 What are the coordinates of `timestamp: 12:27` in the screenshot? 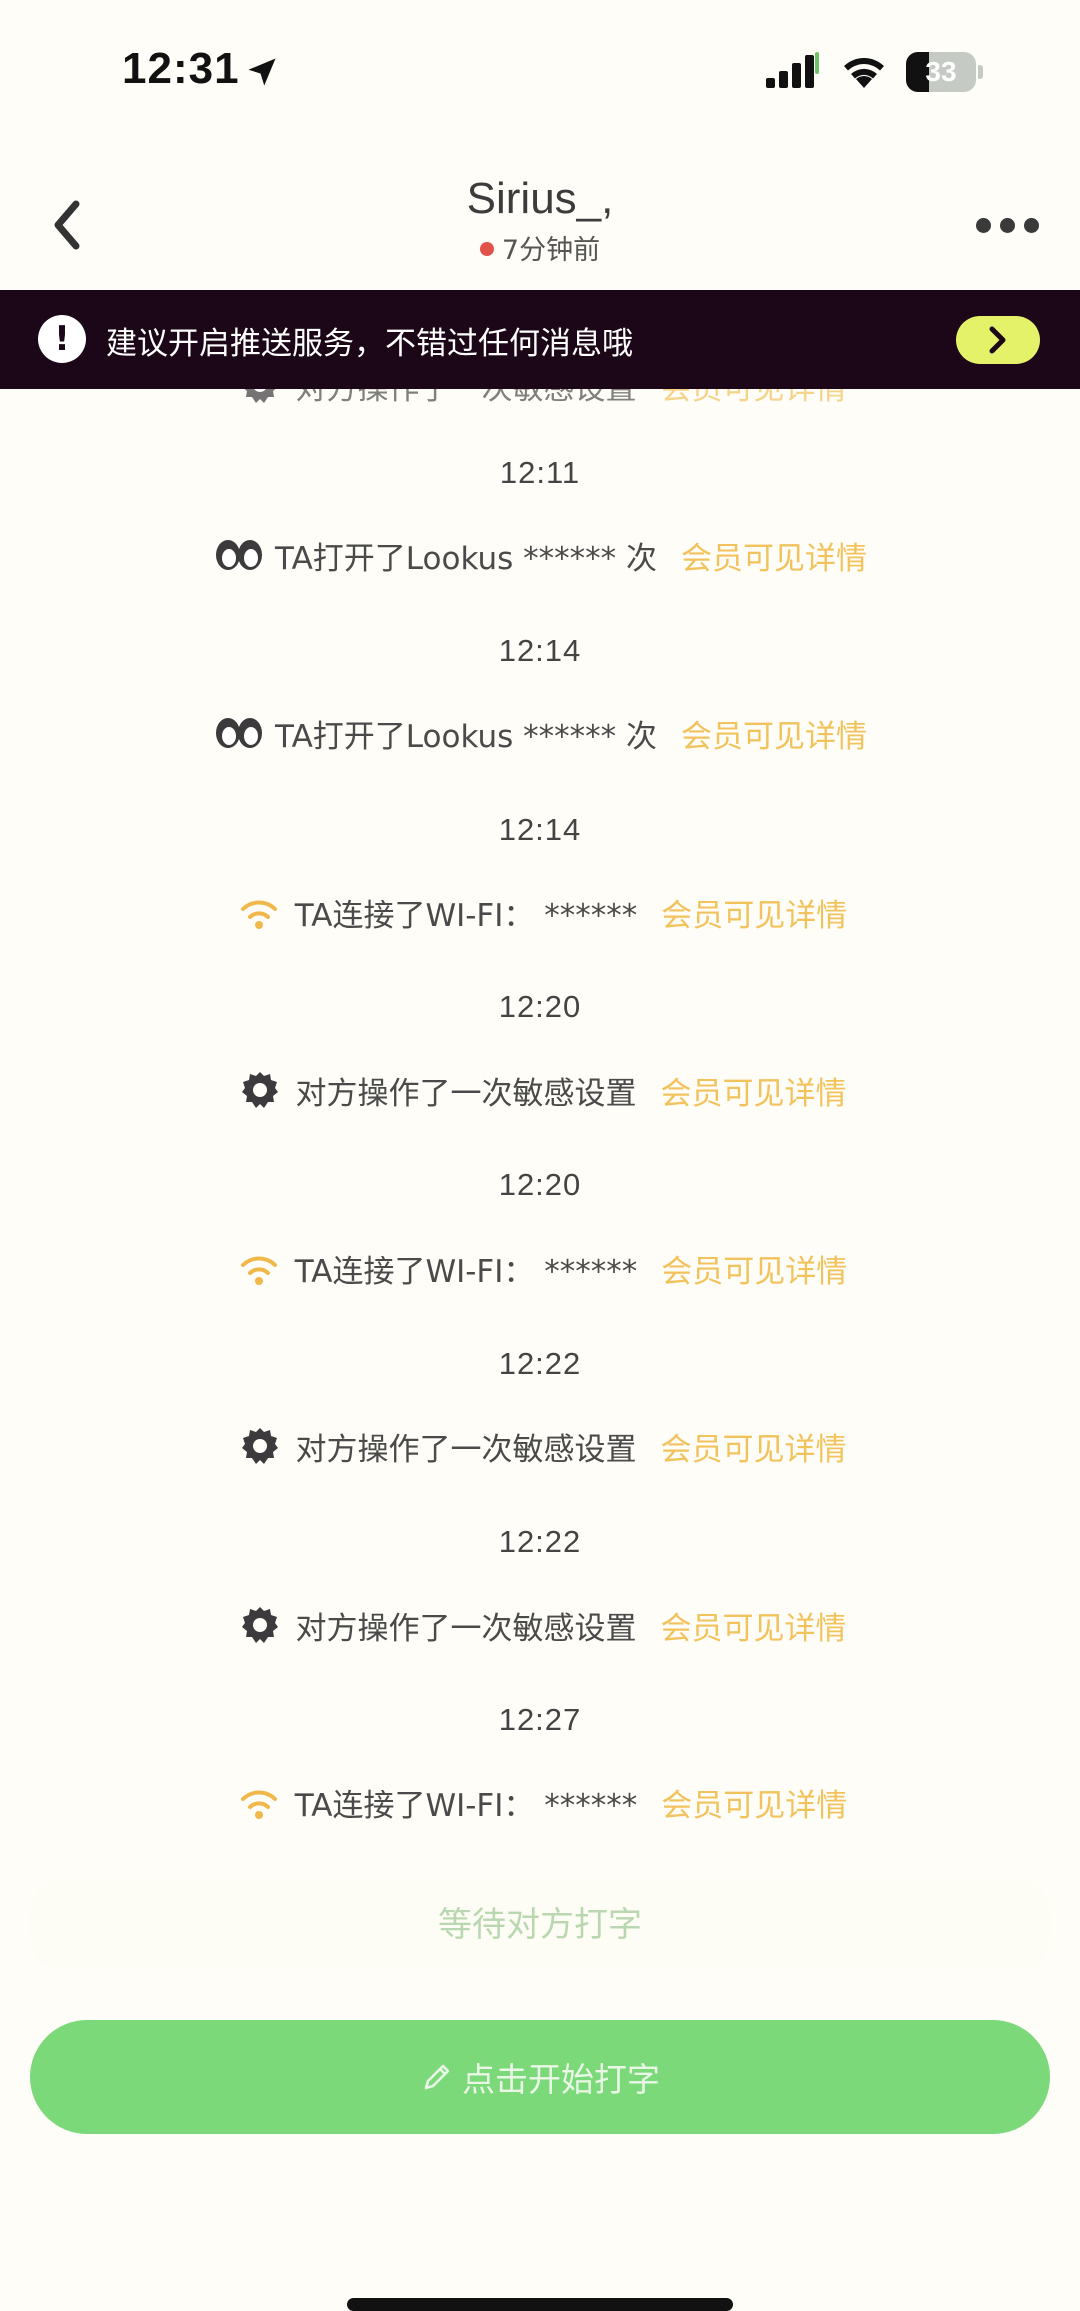 It's located at (540, 1719).